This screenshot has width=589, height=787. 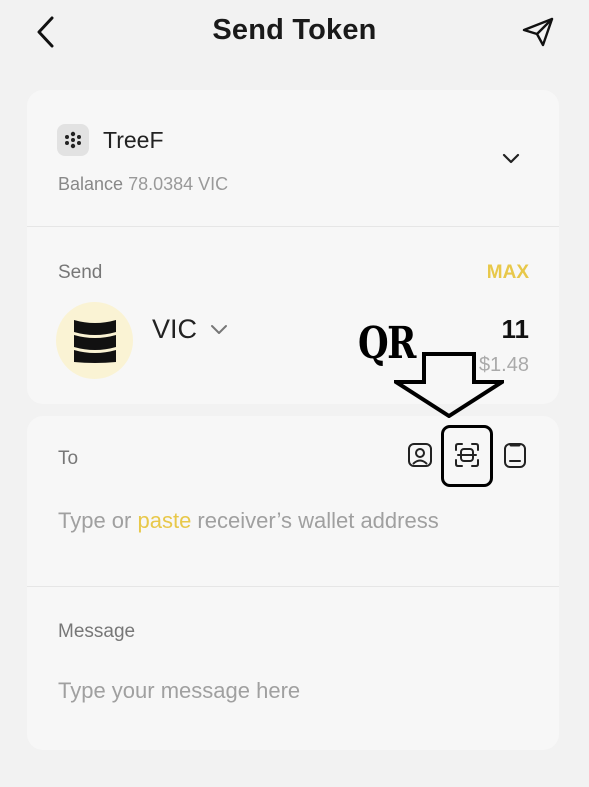 I want to click on header: Send Token, so click(x=294, y=33).